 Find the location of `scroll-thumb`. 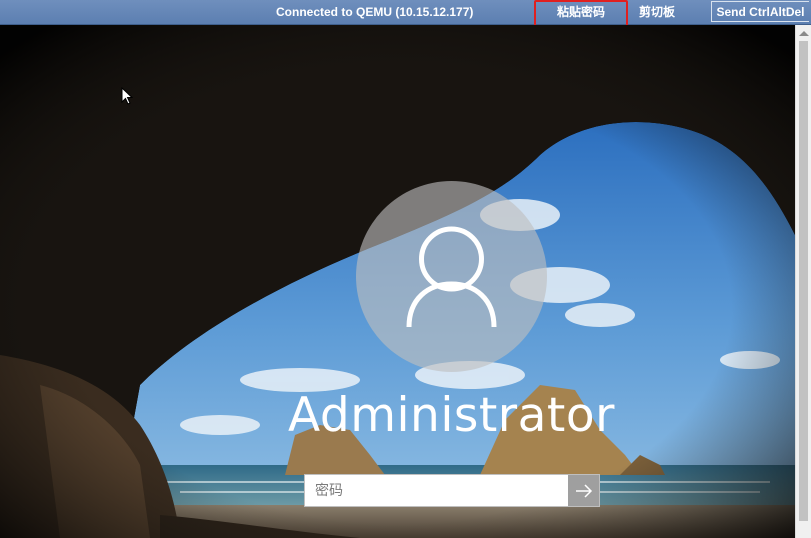

scroll-thumb is located at coordinates (803, 281).